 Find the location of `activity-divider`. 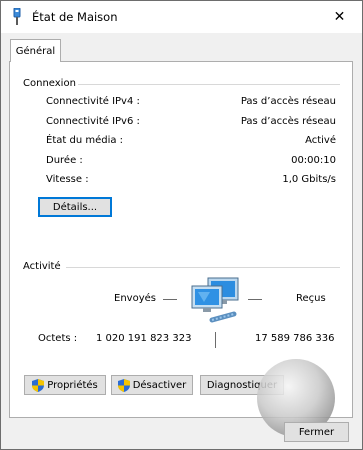

activity-divider is located at coordinates (203, 267).